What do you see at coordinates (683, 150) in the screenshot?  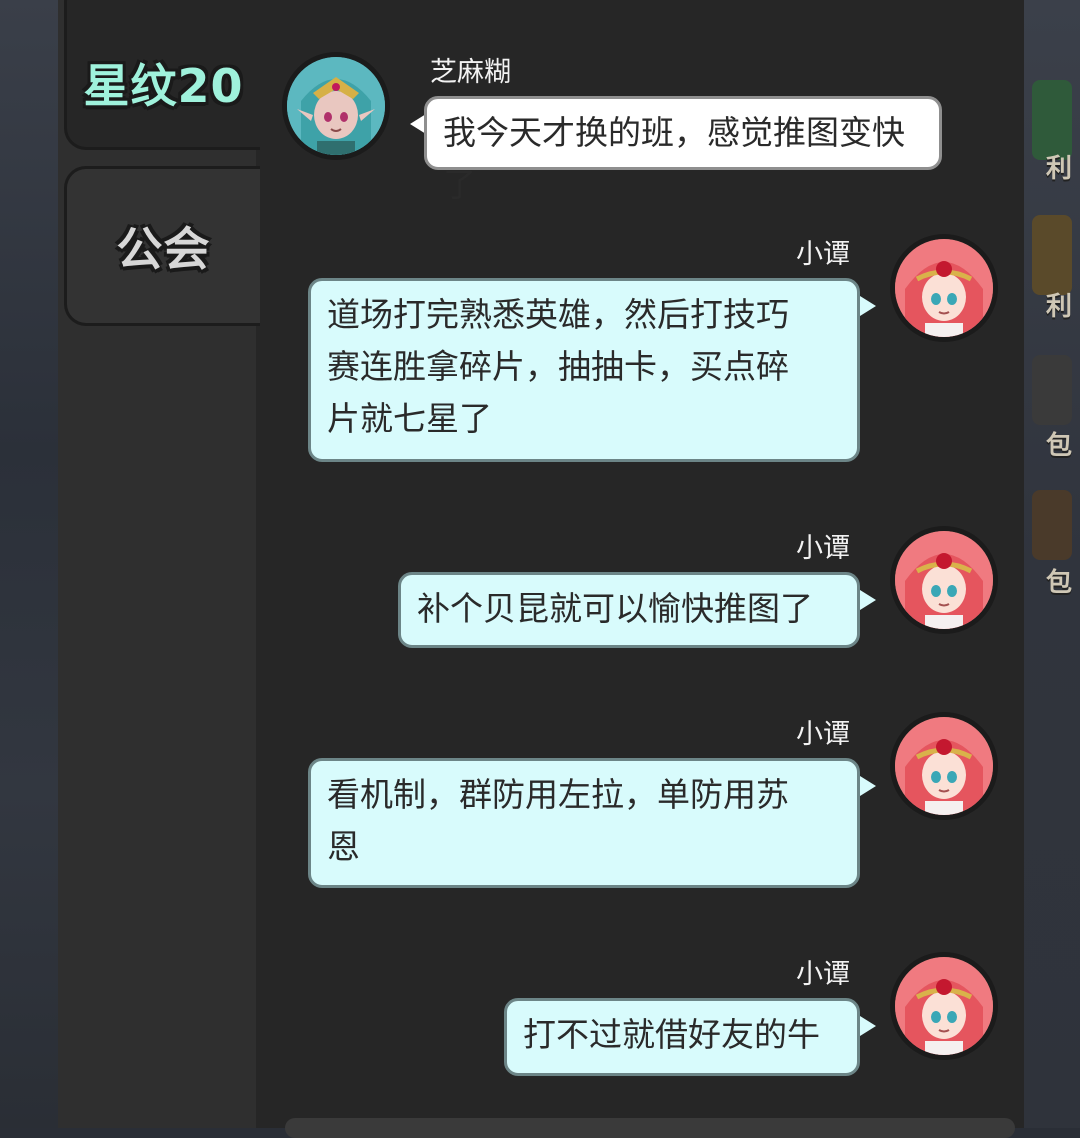 I see `message-bubble: 我今天才换的班，感觉推图变快了` at bounding box center [683, 150].